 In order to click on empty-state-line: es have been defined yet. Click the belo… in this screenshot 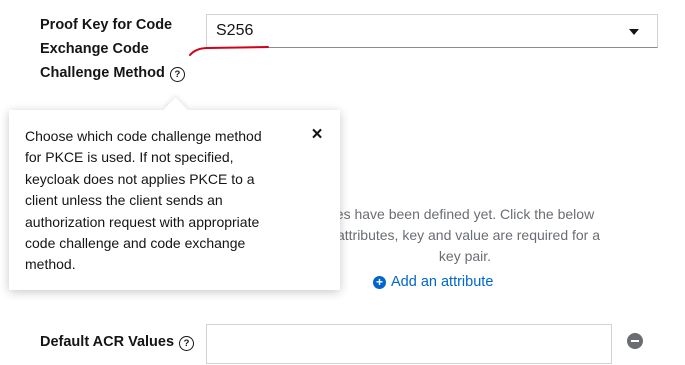, I will do `click(465, 214)`.